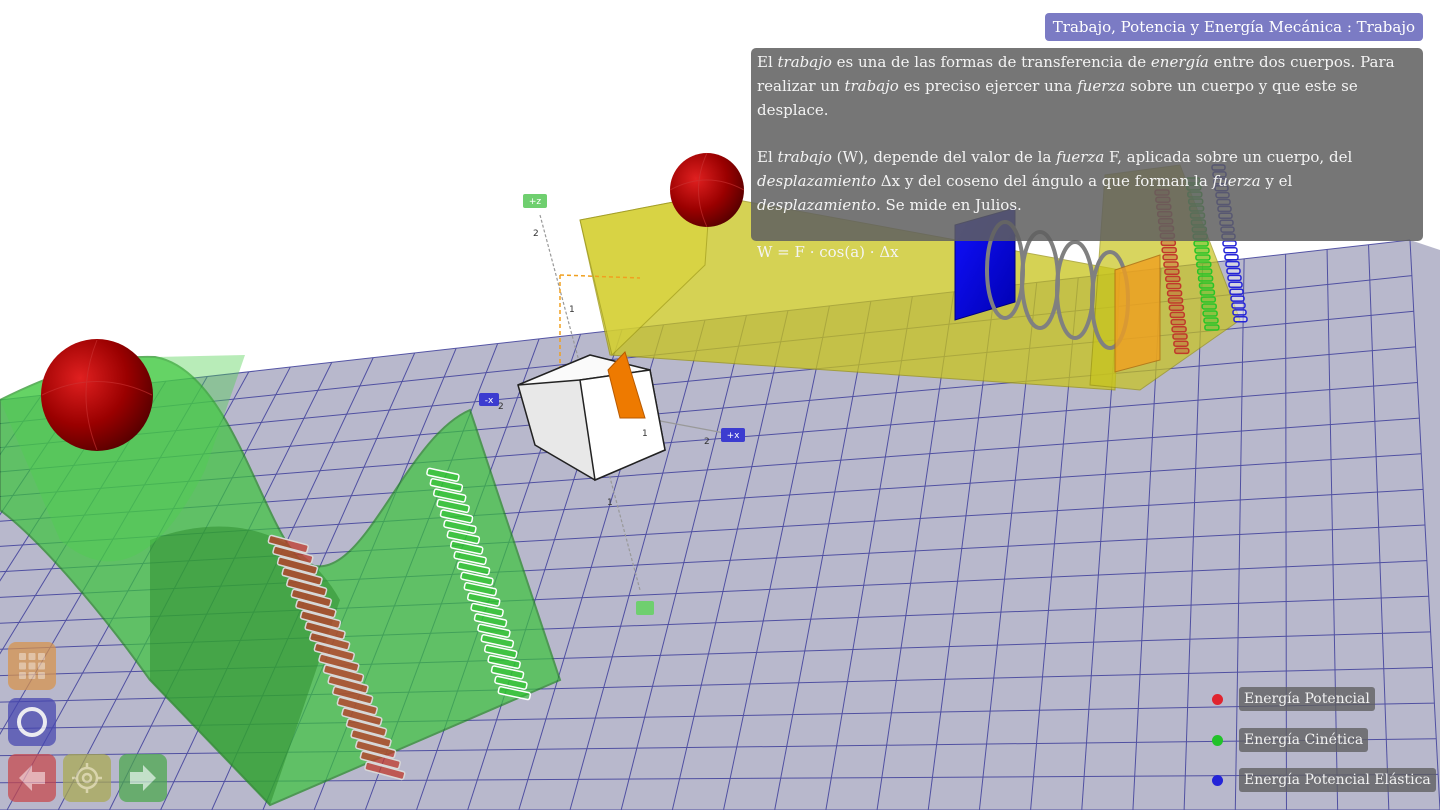 The width and height of the screenshot is (1440, 810). I want to click on legend-label: Energía Potencial Elástica, so click(1337, 780).